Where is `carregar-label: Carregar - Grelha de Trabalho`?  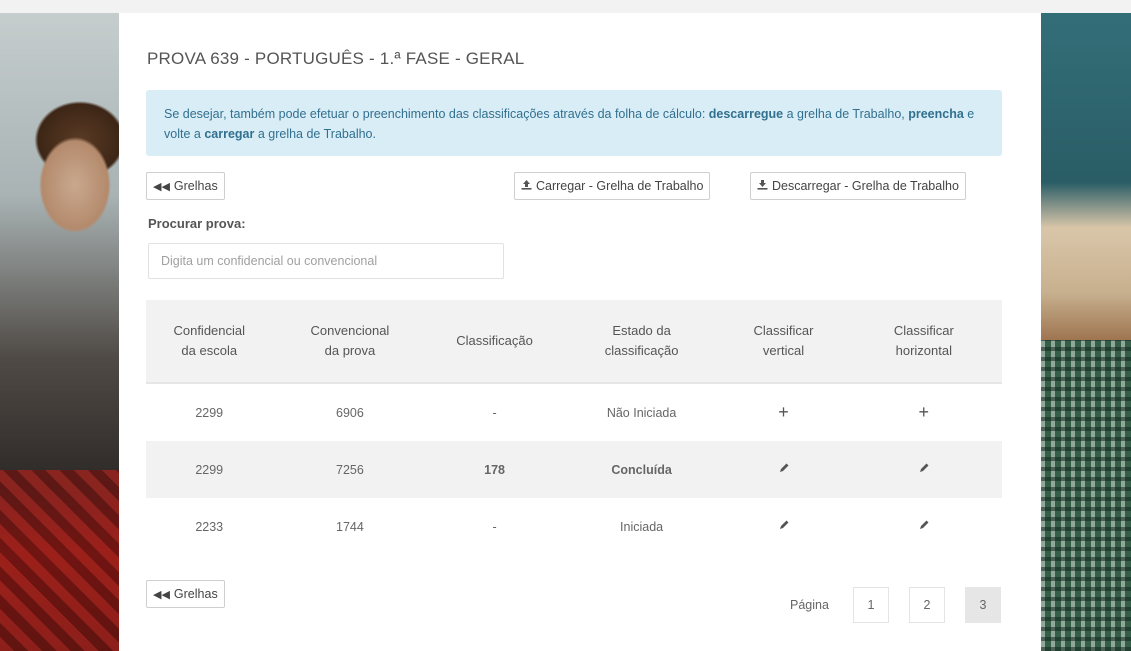
carregar-label: Carregar - Grelha de Trabalho is located at coordinates (620, 186).